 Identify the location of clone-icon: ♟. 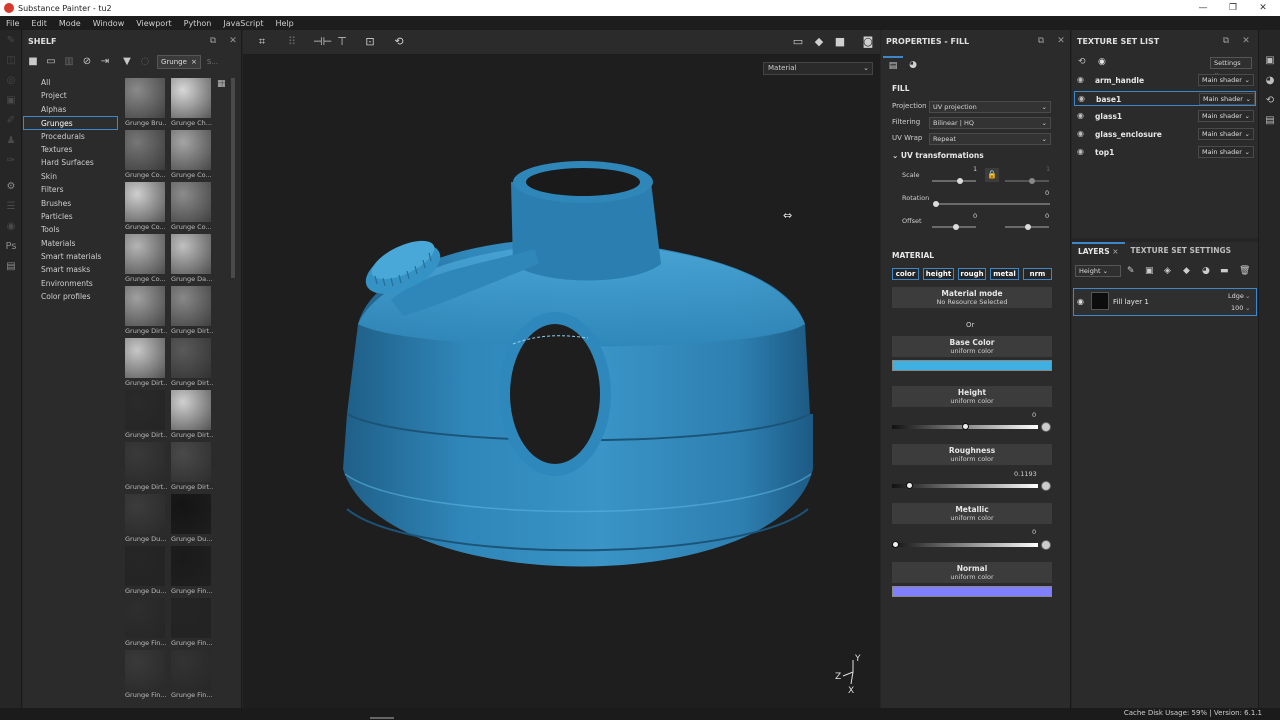
(11, 140).